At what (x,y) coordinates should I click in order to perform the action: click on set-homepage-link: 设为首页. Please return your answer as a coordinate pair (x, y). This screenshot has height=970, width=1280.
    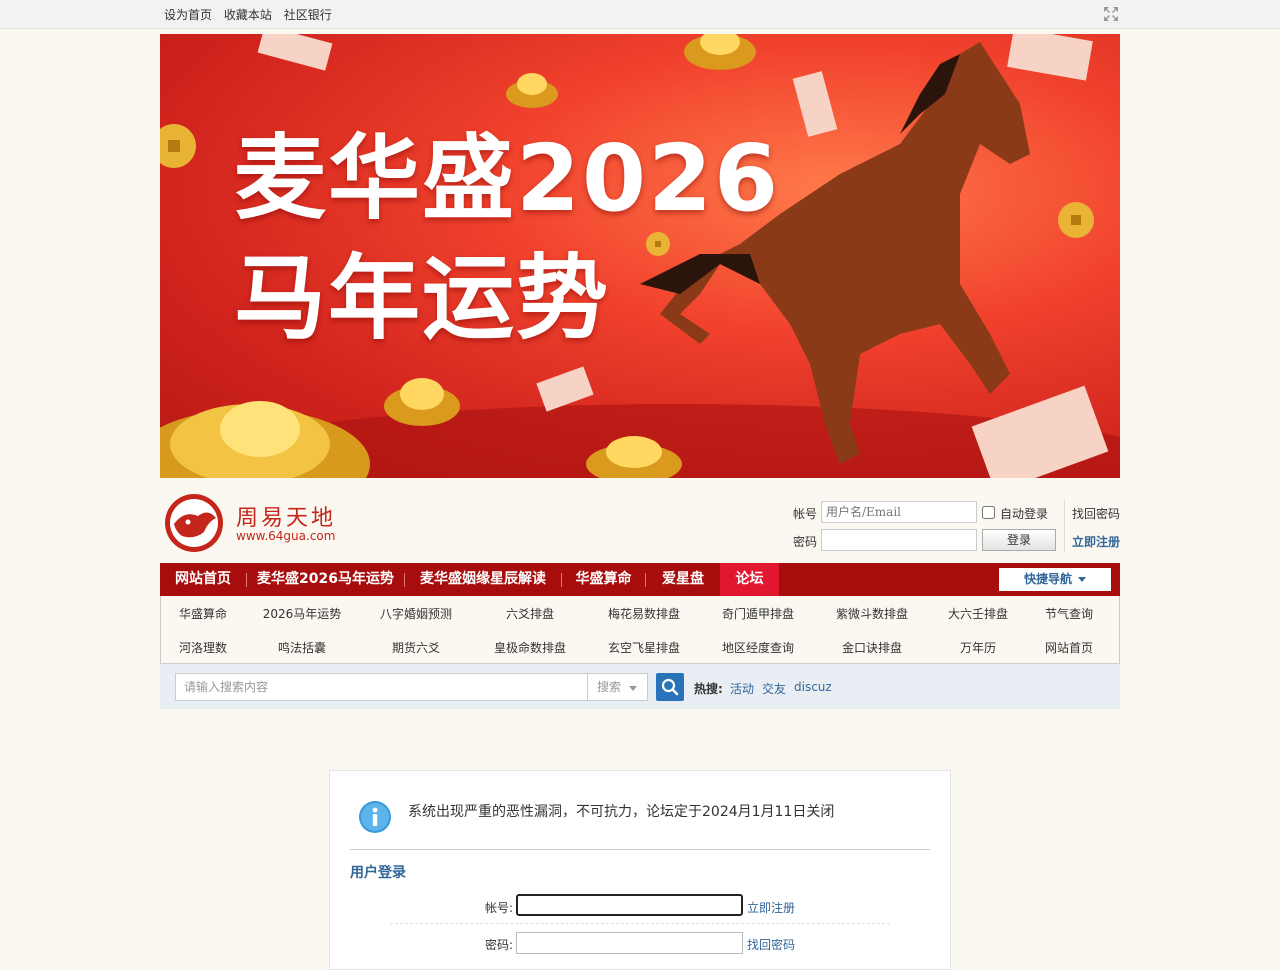
    Looking at the image, I should click on (188, 15).